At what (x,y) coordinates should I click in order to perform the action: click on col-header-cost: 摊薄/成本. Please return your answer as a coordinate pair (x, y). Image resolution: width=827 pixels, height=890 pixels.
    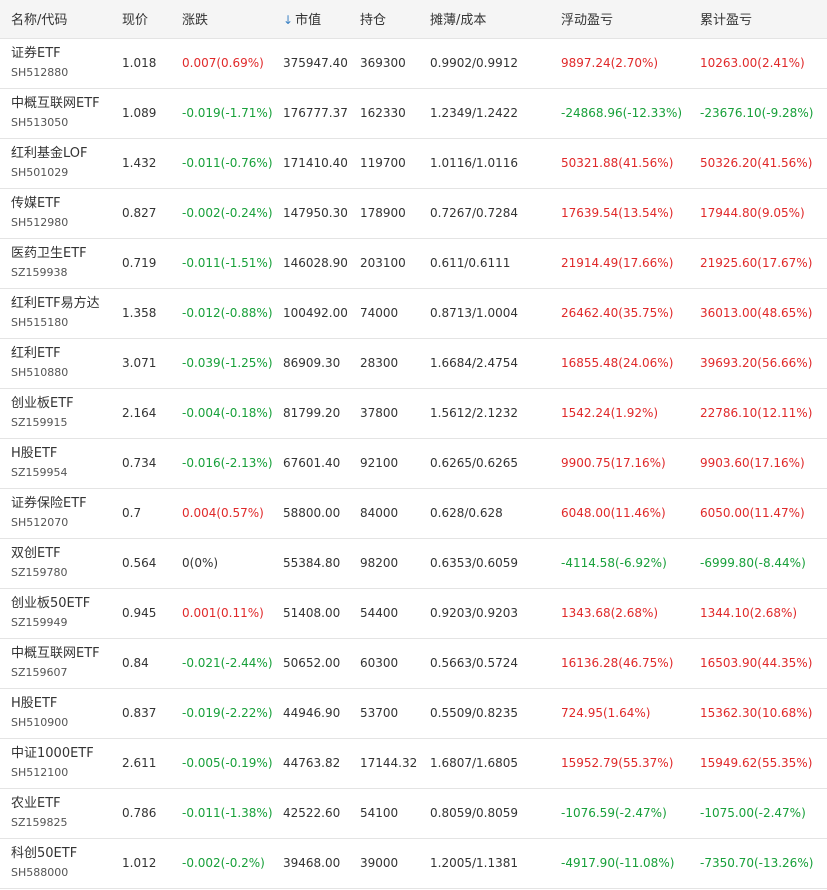
    Looking at the image, I should click on (495, 19).